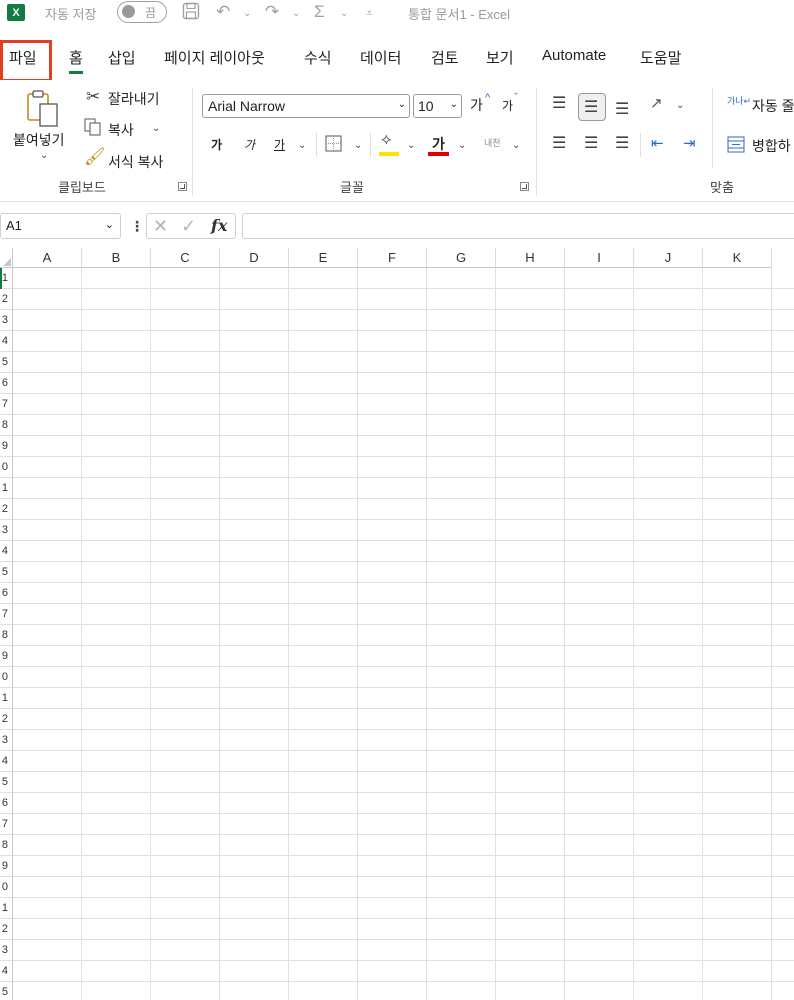 The width and height of the screenshot is (794, 1000). Describe the element at coordinates (134, 99) in the screenshot. I see `cut-button: 잘라내기` at that location.